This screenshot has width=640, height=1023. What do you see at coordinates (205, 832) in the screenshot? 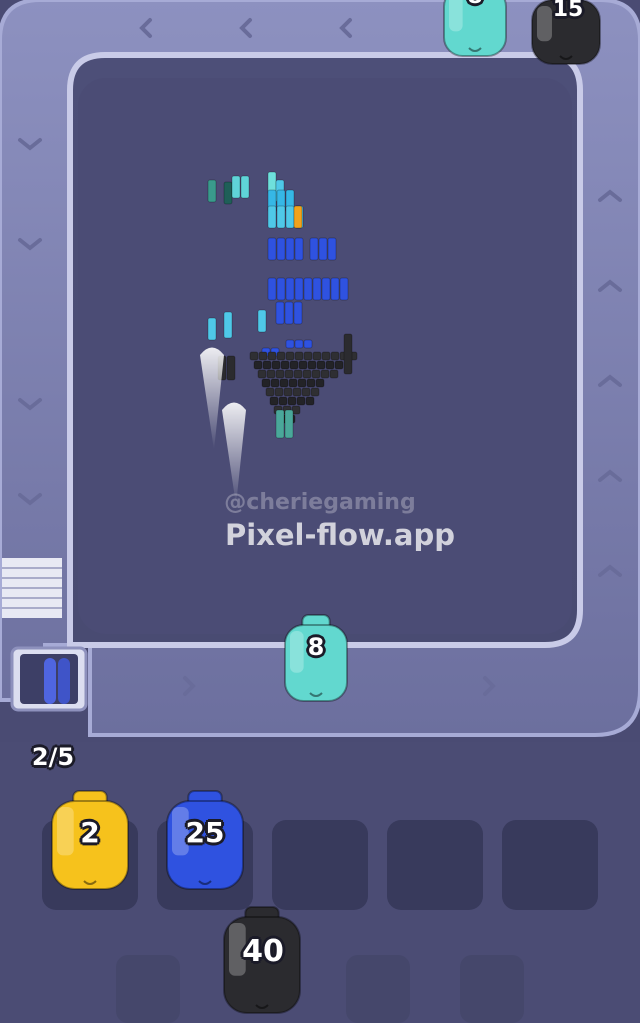
I see `slot-shooter-count: 25` at bounding box center [205, 832].